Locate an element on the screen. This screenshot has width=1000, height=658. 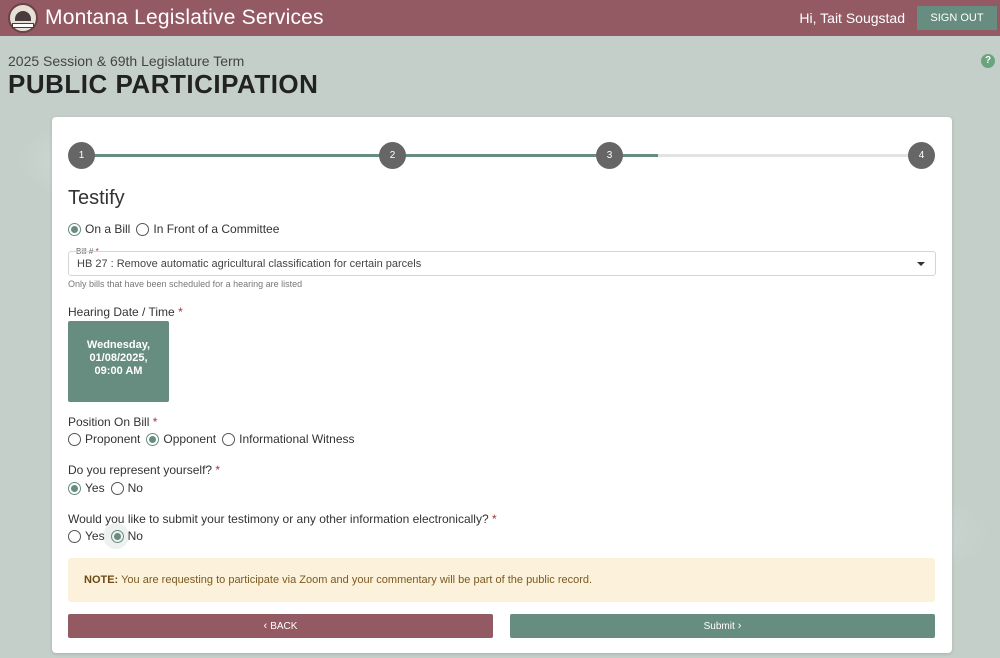
radio-proponent-label: Proponent is located at coordinates (113, 439).